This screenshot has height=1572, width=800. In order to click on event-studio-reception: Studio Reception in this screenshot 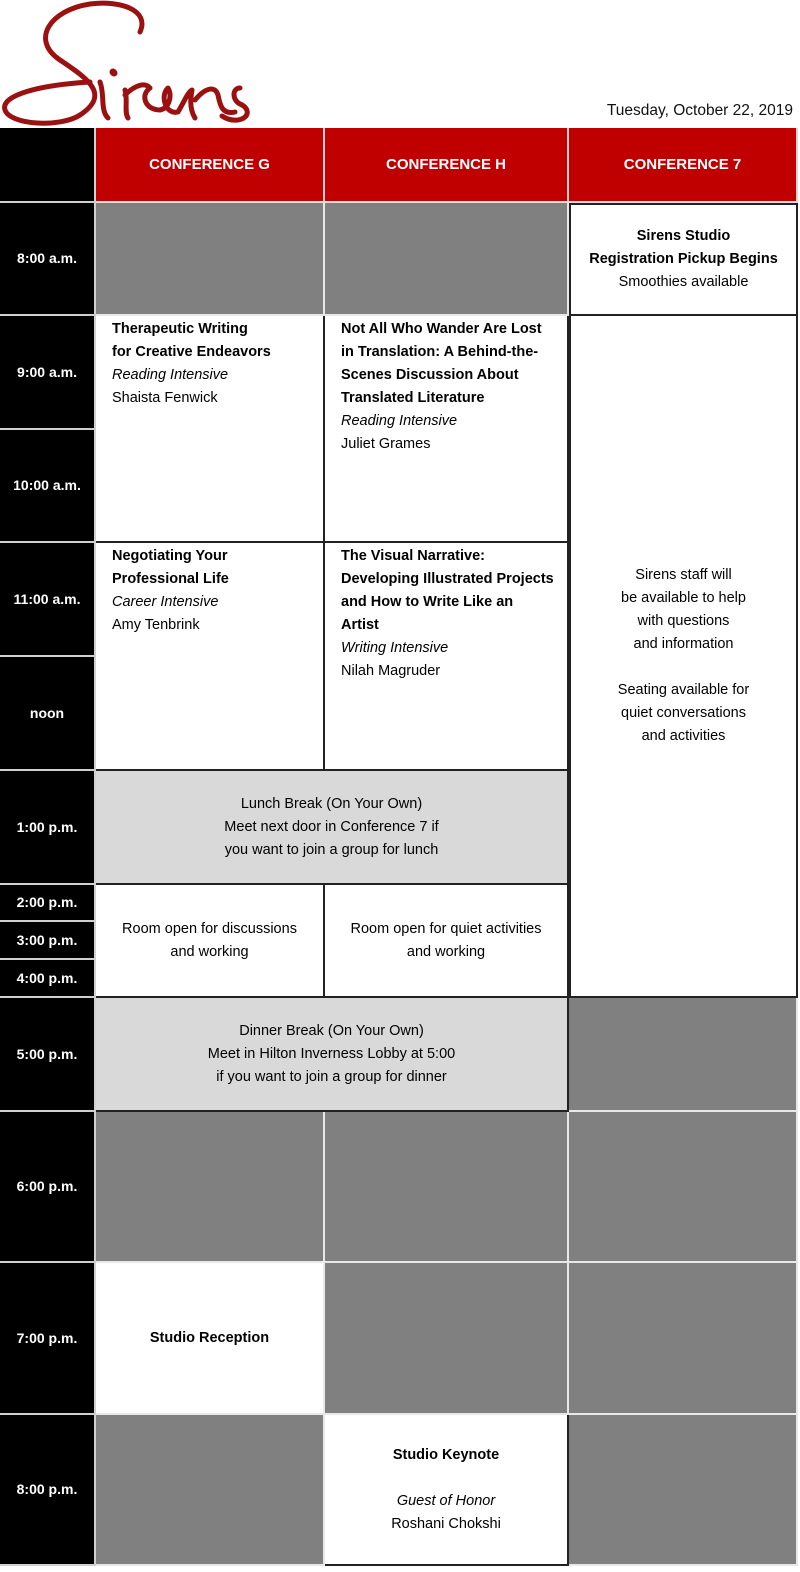, I will do `click(210, 1339)`.